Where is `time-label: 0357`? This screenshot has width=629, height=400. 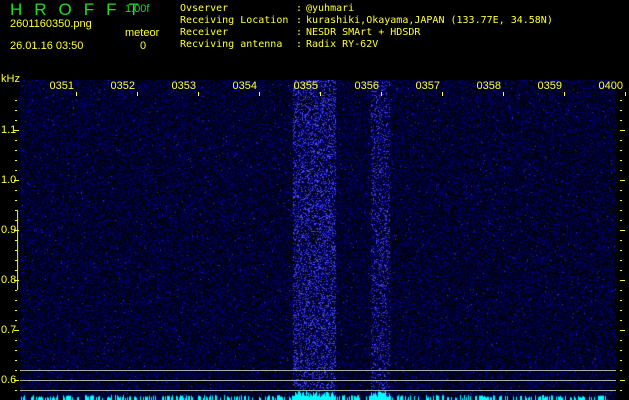 time-label: 0357 is located at coordinates (427, 86).